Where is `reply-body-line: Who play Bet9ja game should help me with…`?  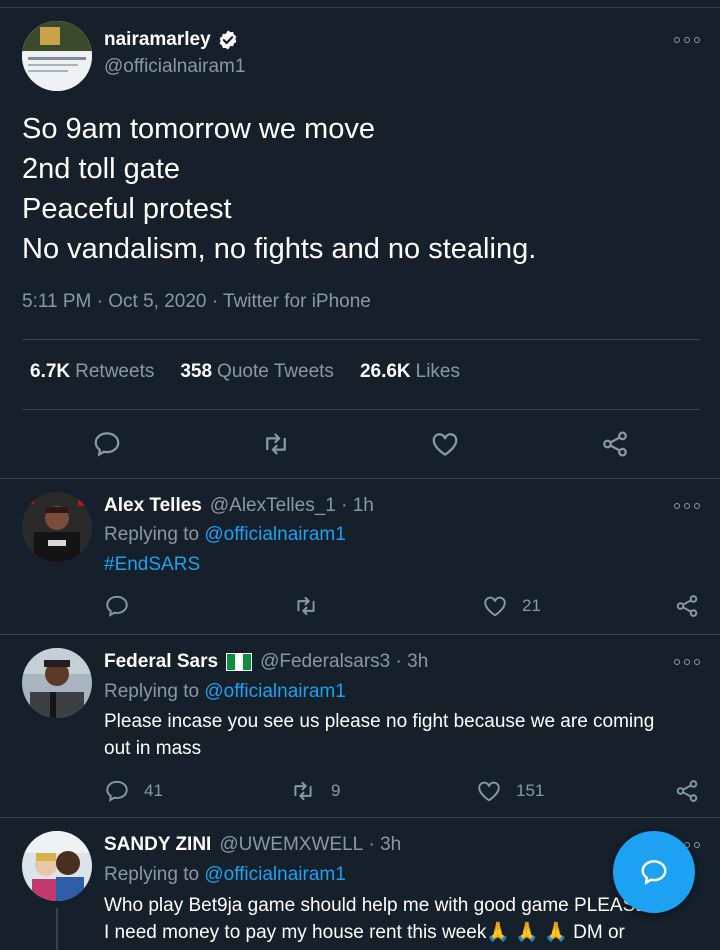
reply-body-line: Who play Bet9ja game should help me with… is located at coordinates (376, 905).